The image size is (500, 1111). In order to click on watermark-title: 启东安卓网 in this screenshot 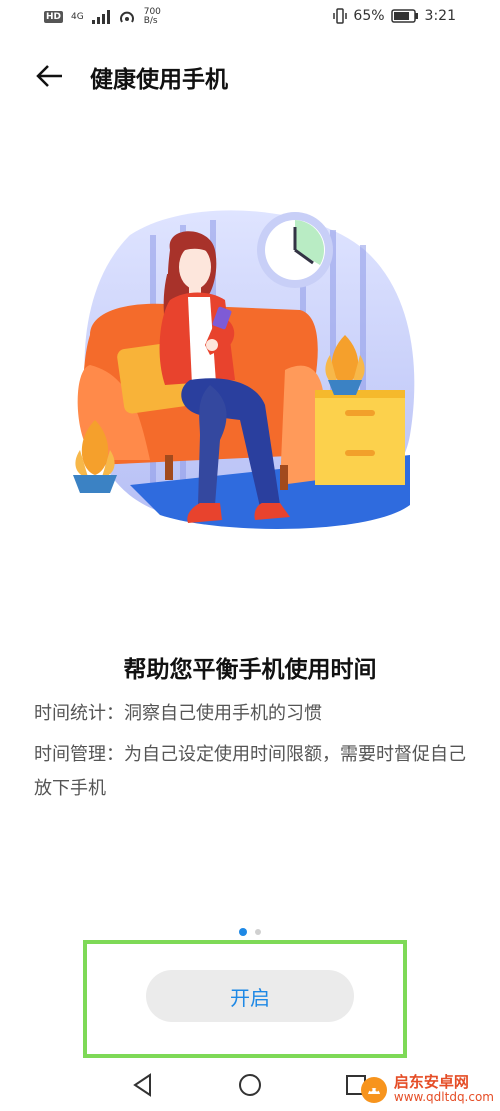, I will do `click(431, 1082)`.